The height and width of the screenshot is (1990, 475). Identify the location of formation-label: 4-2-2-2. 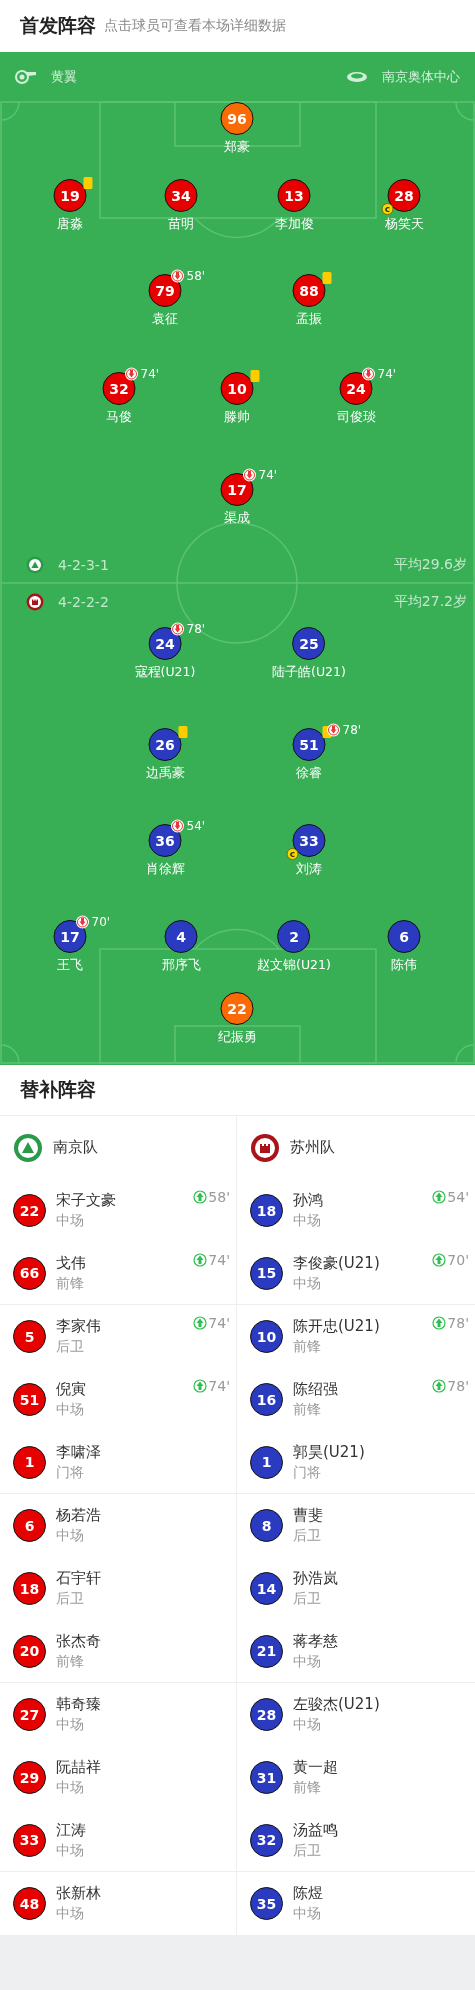
(83, 602).